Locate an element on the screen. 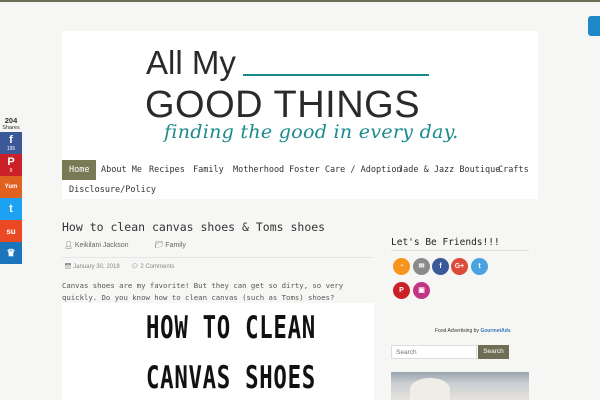  facebook-share-count: 195 is located at coordinates (11, 148).